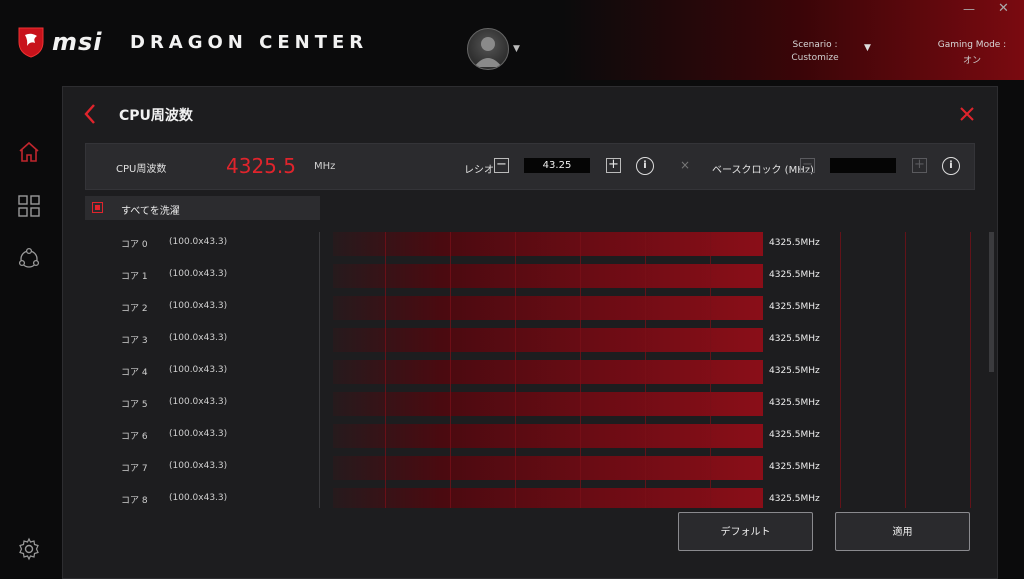  Describe the element at coordinates (29, 549) in the screenshot. I see `gear-icon` at that location.